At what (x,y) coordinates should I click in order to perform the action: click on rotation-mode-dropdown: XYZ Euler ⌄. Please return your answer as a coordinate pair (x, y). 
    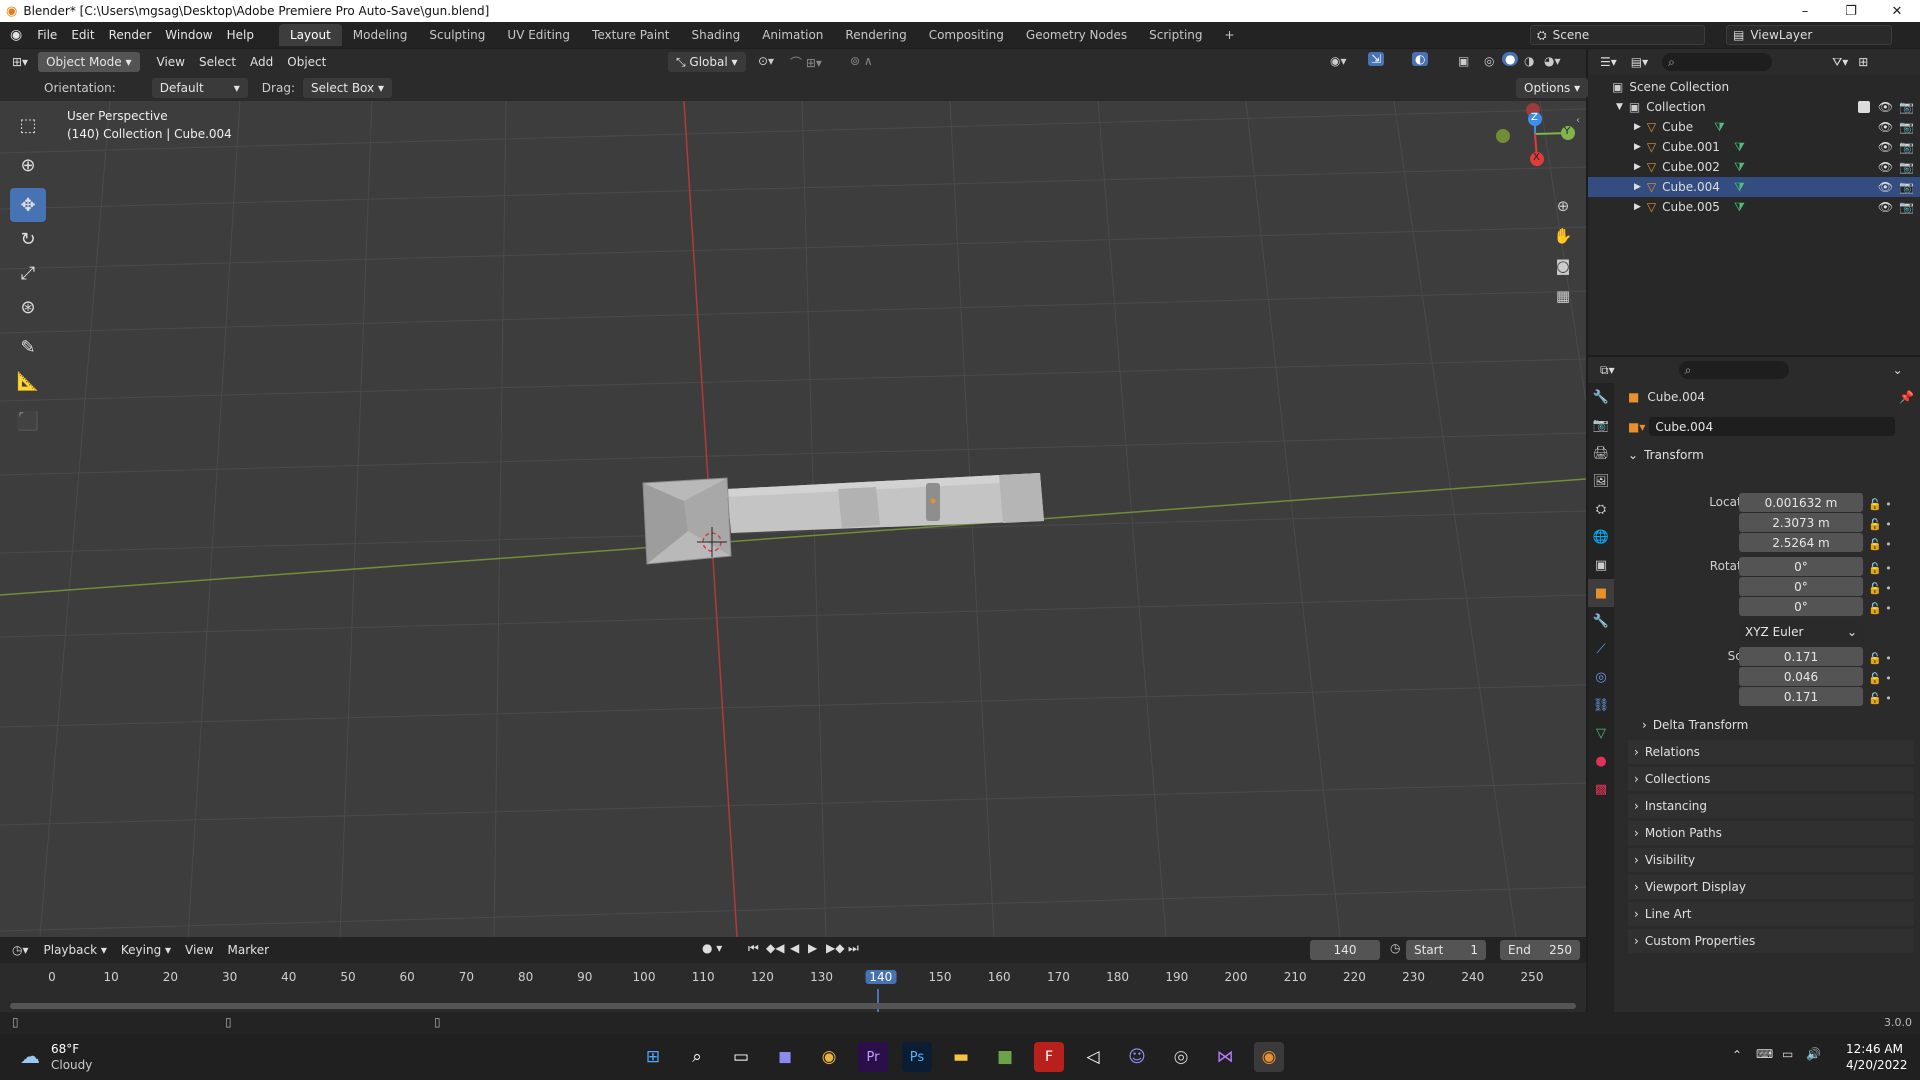
    Looking at the image, I should click on (1801, 631).